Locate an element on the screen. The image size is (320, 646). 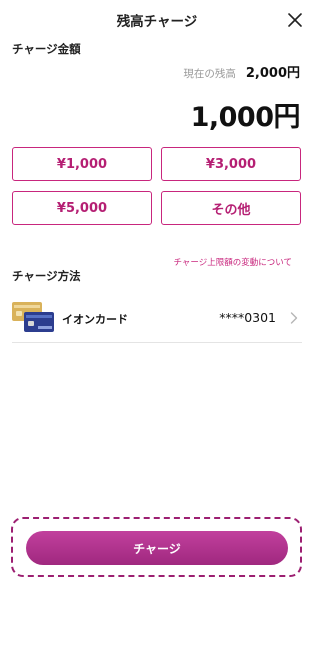
current-balance: 現在の残高 2,000円 is located at coordinates (241, 71).